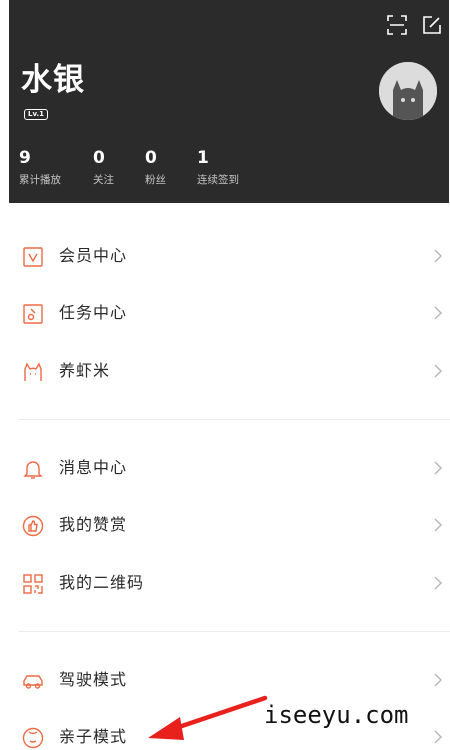 The image size is (450, 750). Describe the element at coordinates (93, 467) in the screenshot. I see `menu-label: 消息中心` at that location.